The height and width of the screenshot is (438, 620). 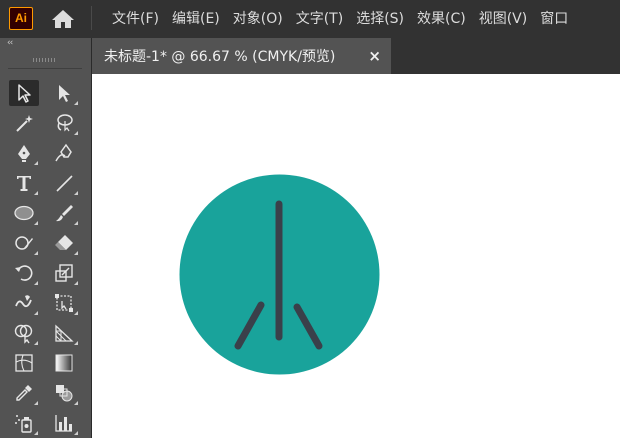 What do you see at coordinates (220, 57) in the screenshot?
I see `document-tab-title: 未标题-1* @ 66.67 % (CMYK/预览)` at bounding box center [220, 57].